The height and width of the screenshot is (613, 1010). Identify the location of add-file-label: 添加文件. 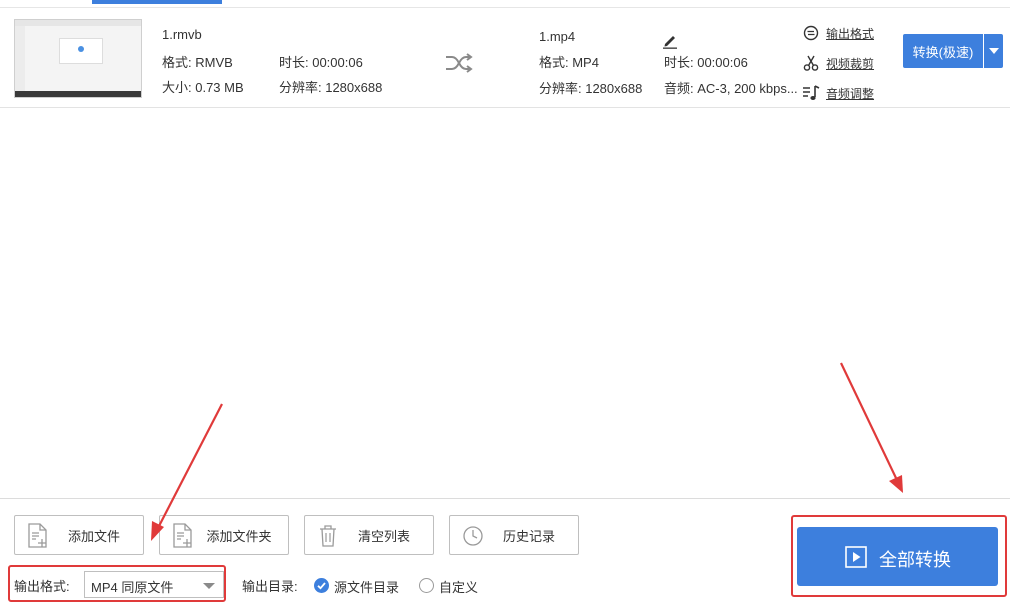
(93, 536).